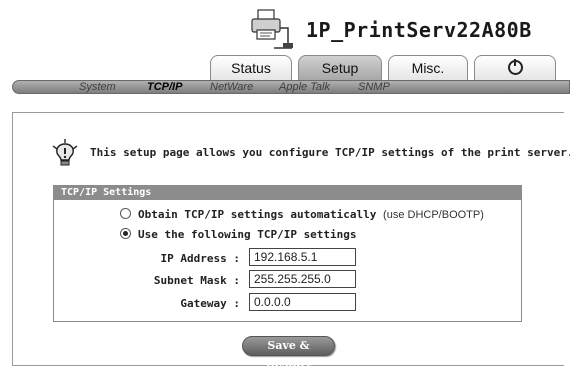 The width and height of the screenshot is (570, 373). I want to click on ip-address-label: IP Address :, so click(200, 258).